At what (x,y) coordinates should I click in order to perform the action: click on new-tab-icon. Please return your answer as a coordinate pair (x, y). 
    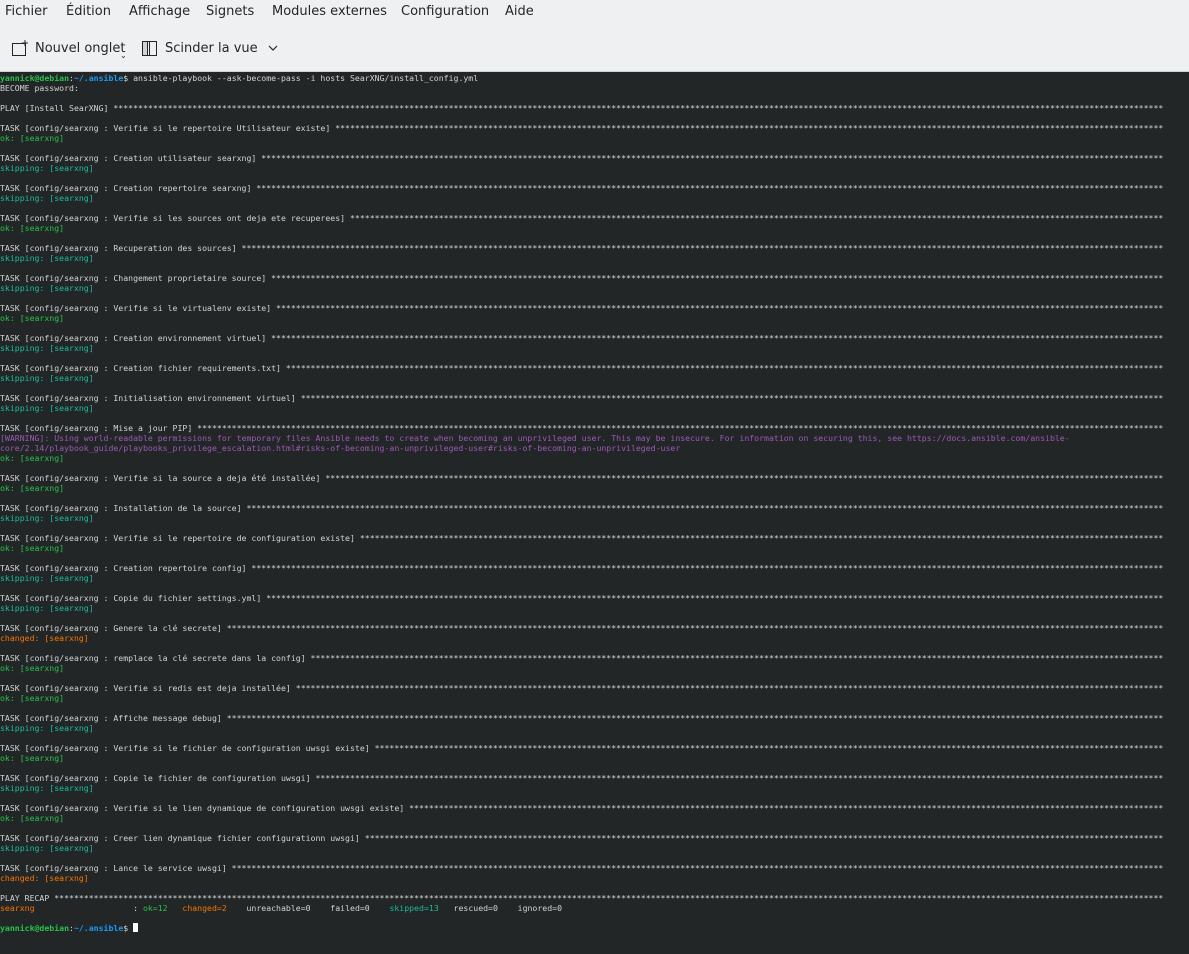
    Looking at the image, I should click on (20, 48).